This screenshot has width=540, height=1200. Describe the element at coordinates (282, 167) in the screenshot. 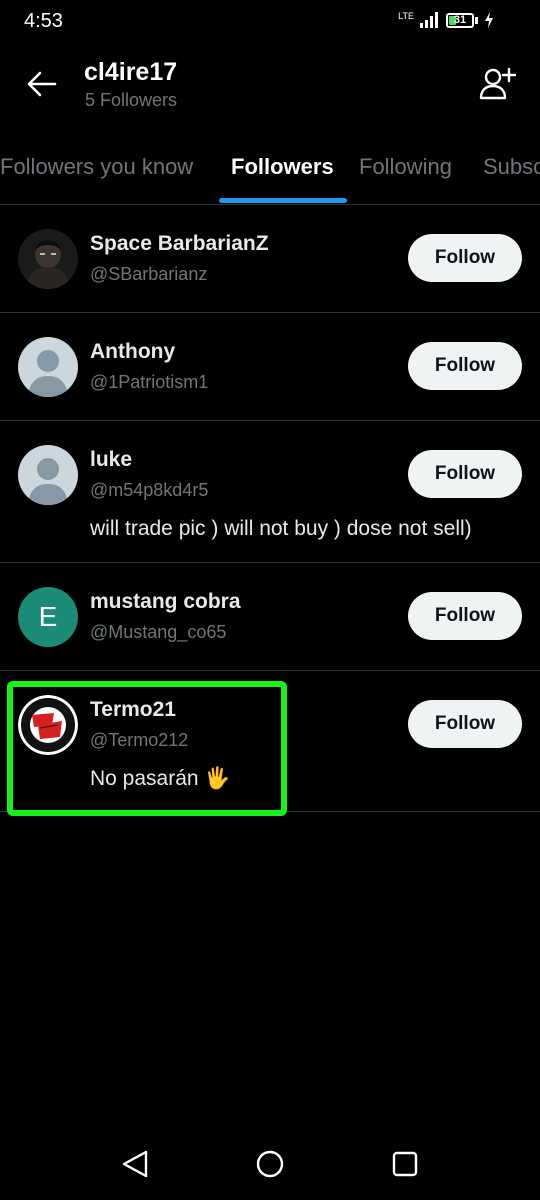

I see `tab-followers: Followers` at that location.